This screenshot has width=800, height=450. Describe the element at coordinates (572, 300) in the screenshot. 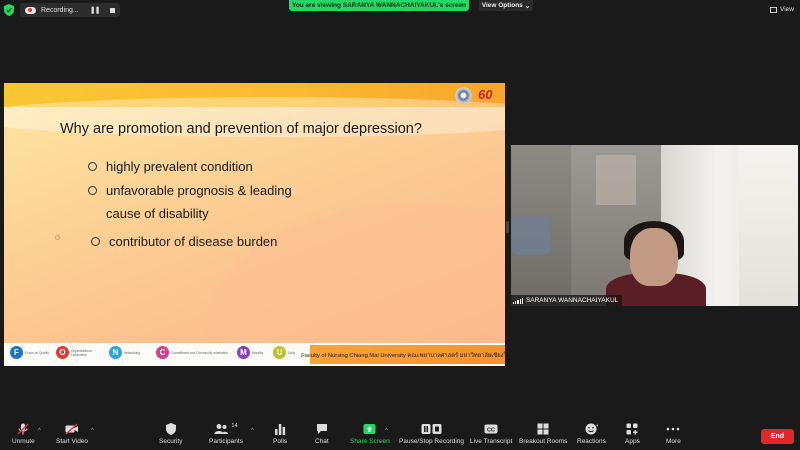

I see `participant-name: SARANYA WANNACHAIYAKUL` at that location.